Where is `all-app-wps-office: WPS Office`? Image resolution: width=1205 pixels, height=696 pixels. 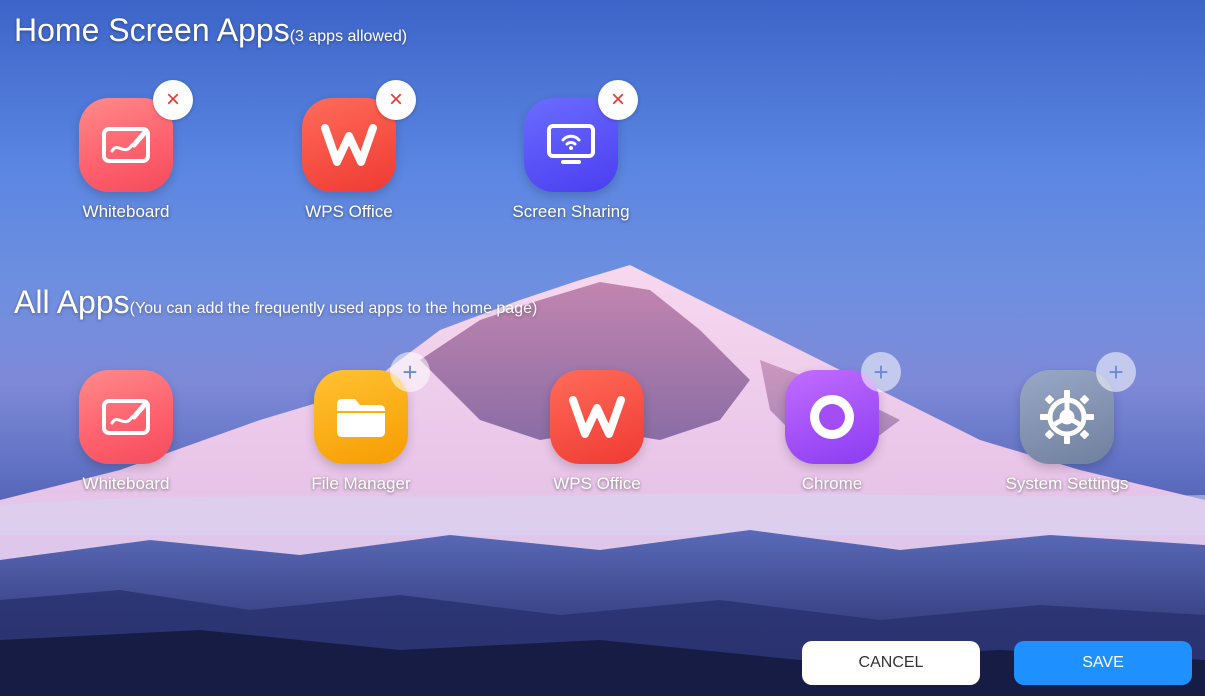
all-app-wps-office: WPS Office is located at coordinates (597, 432).